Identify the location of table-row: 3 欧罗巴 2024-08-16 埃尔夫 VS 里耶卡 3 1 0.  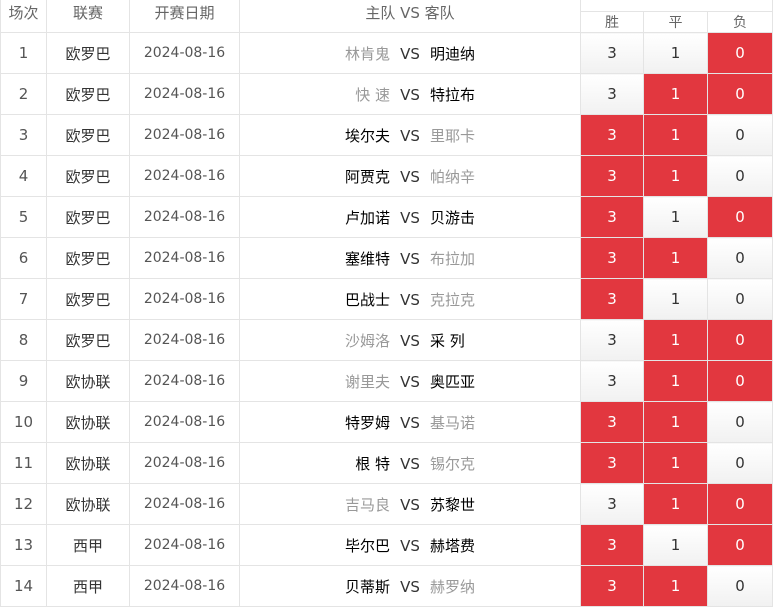
(386, 135).